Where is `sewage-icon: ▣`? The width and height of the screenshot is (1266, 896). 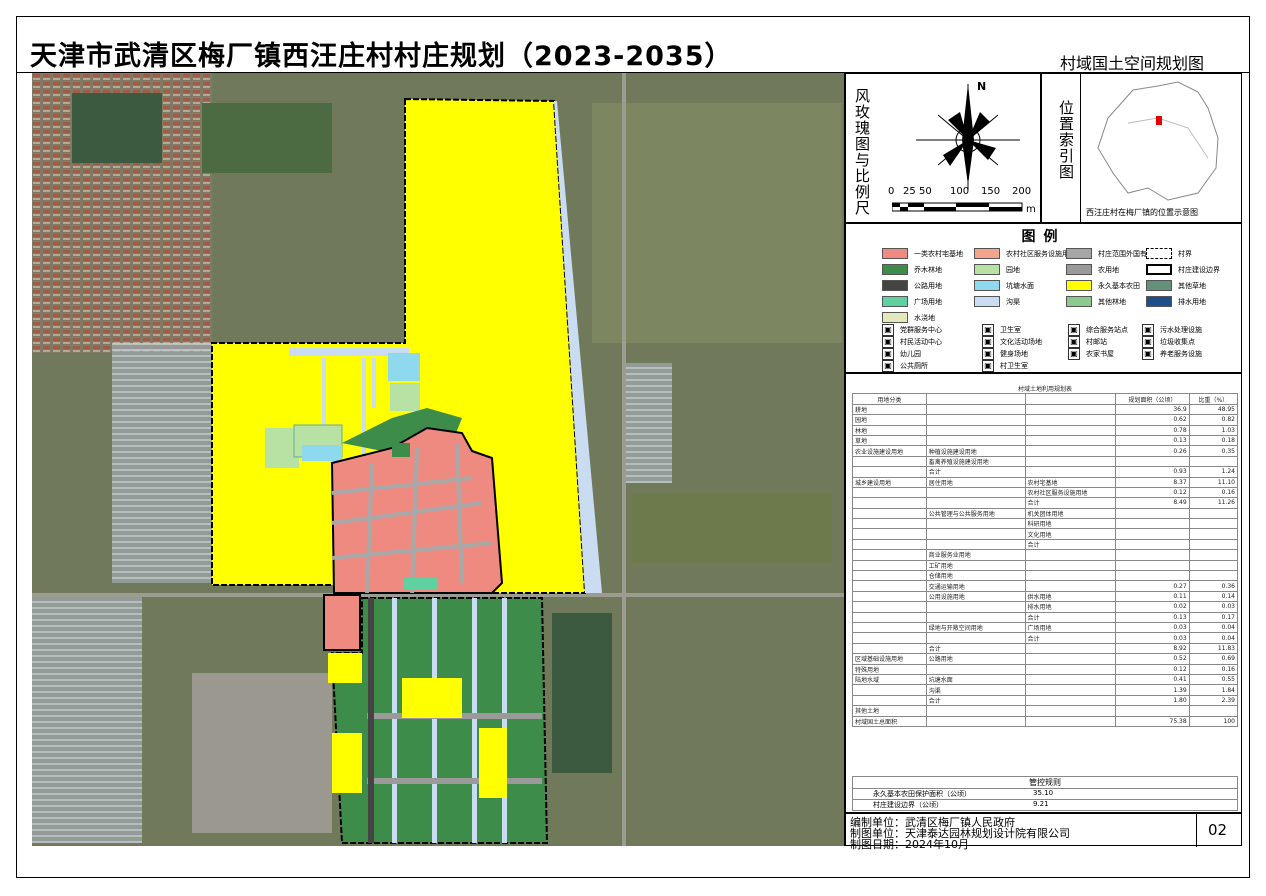
sewage-icon: ▣ is located at coordinates (1148, 330).